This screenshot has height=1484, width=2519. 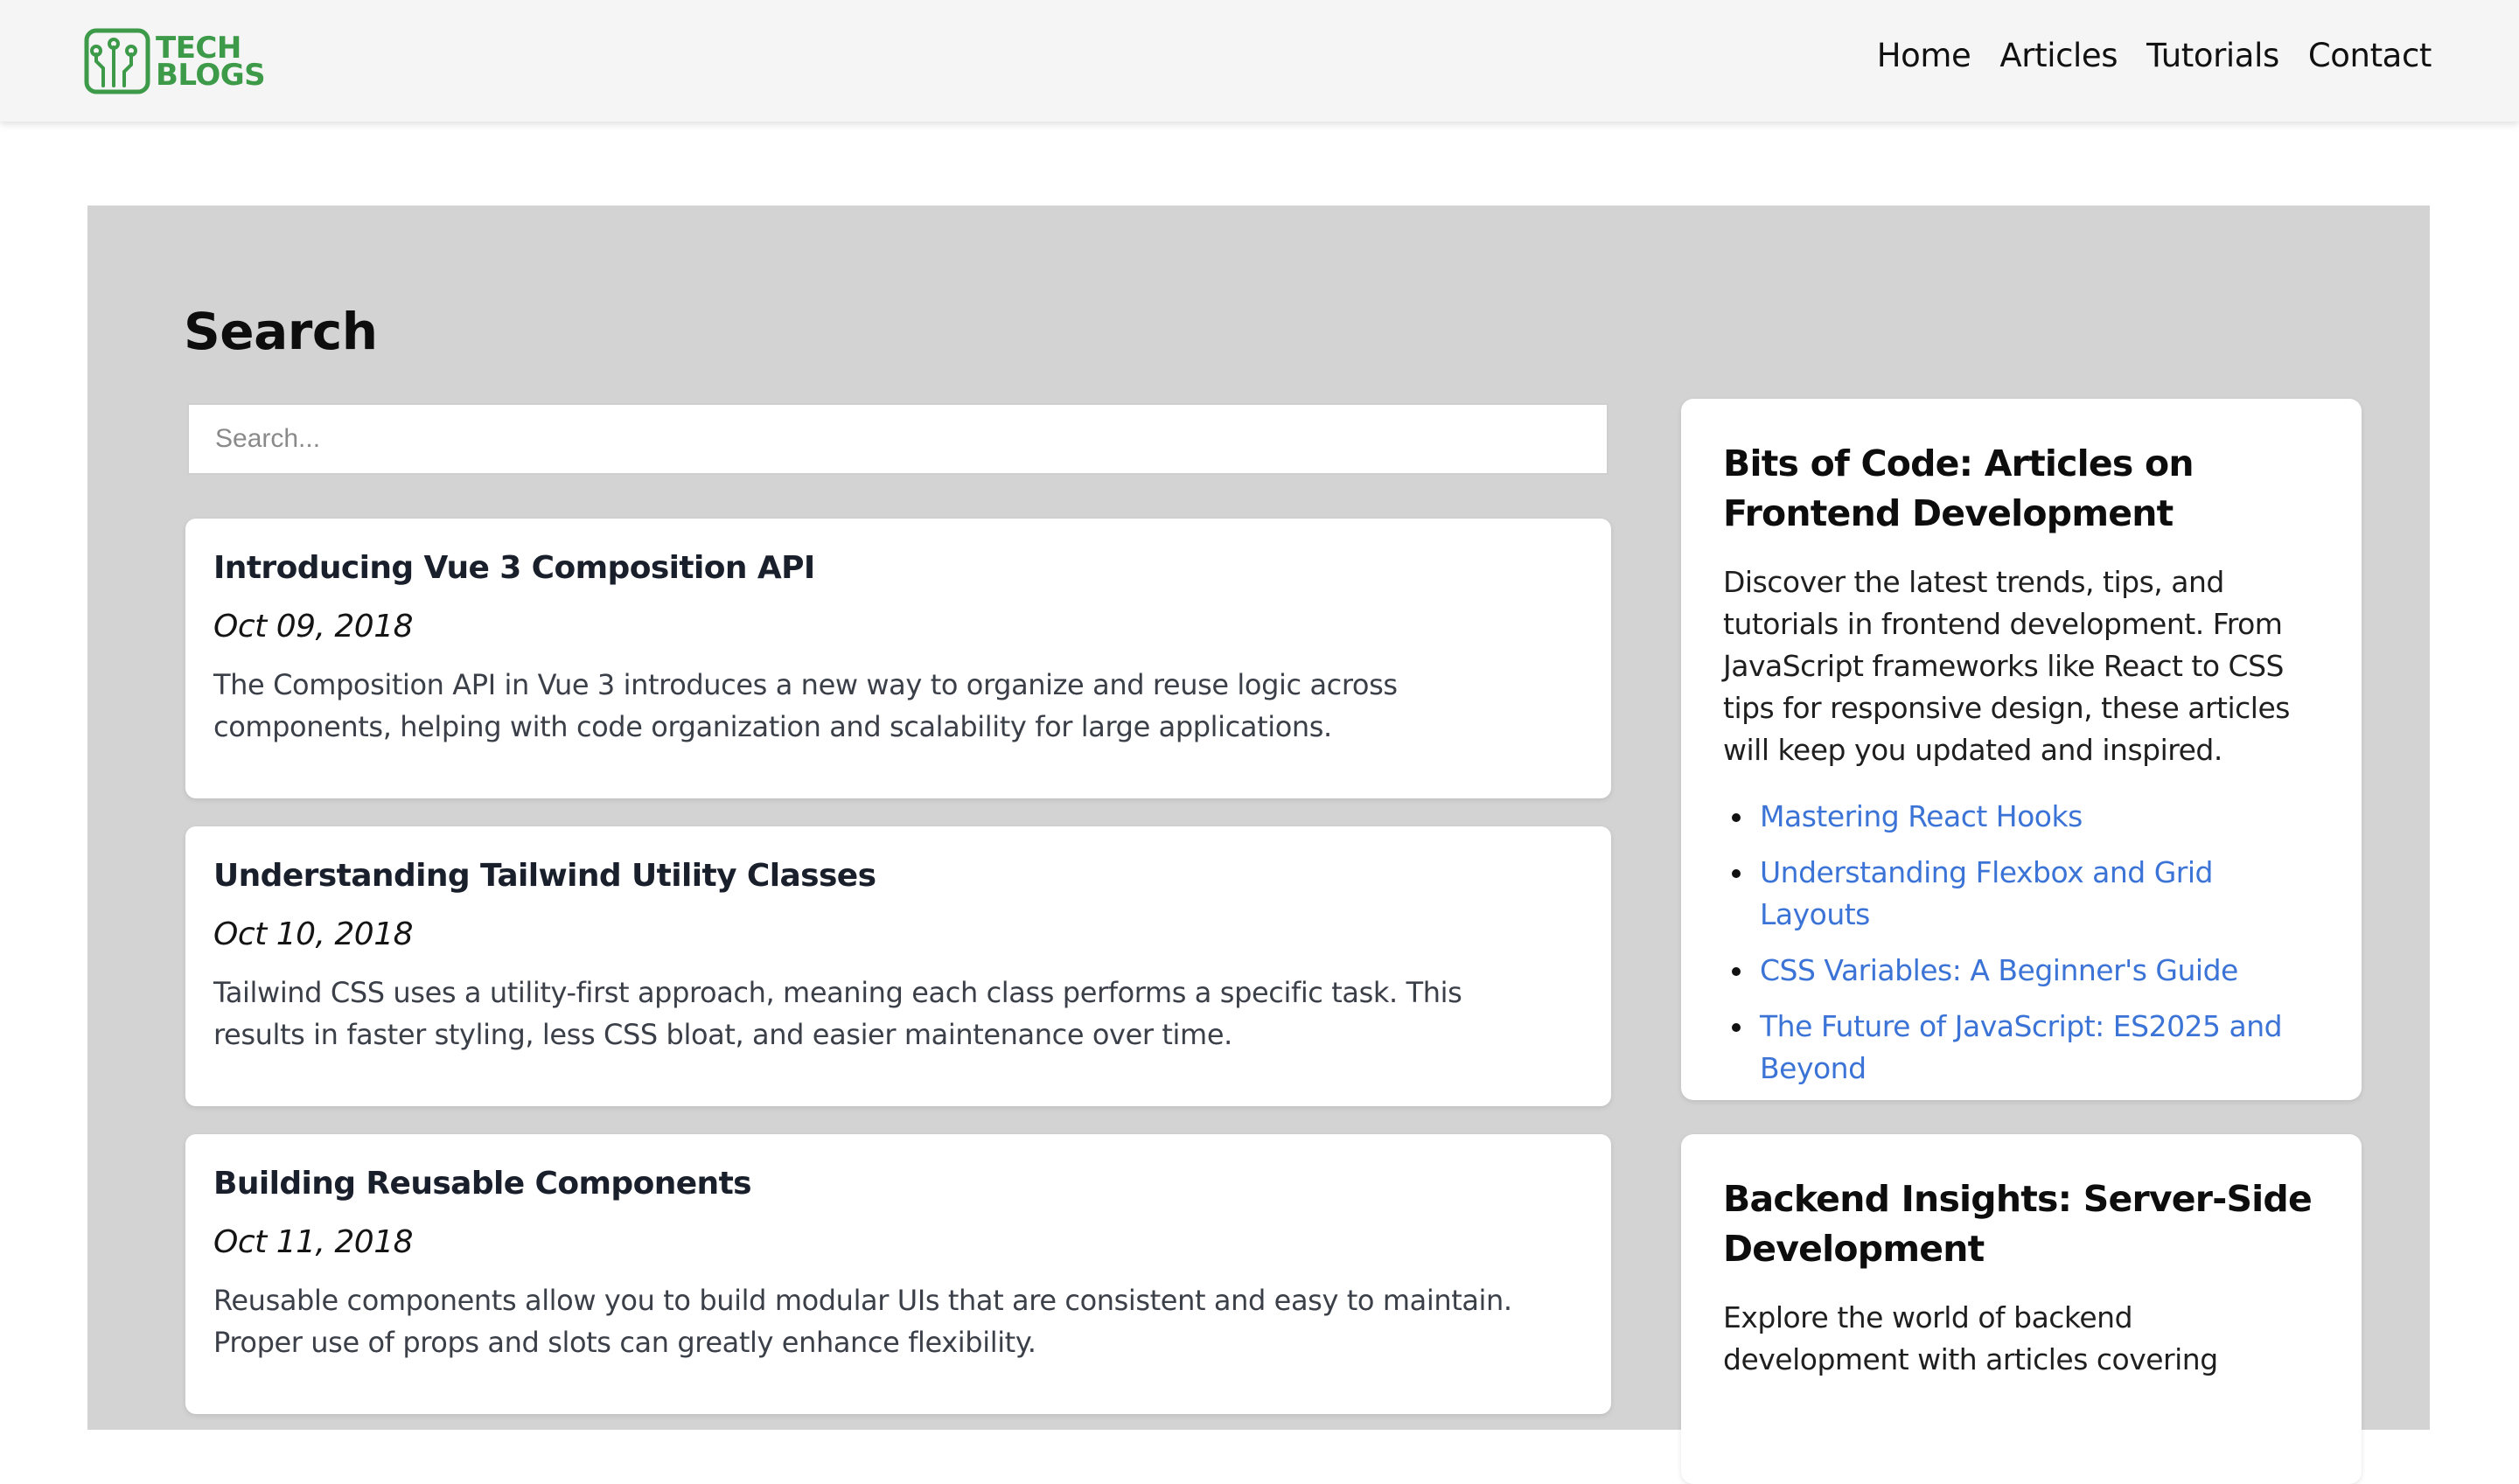 I want to click on page-title: Search, so click(x=281, y=331).